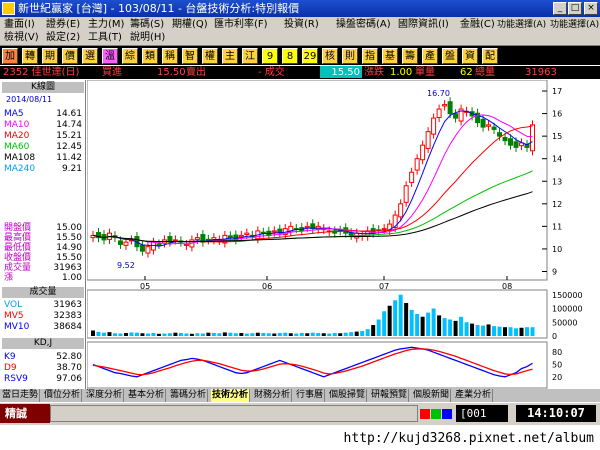 The height and width of the screenshot is (450, 600). I want to click on ma-row: MA5 14.61, so click(44, 114).